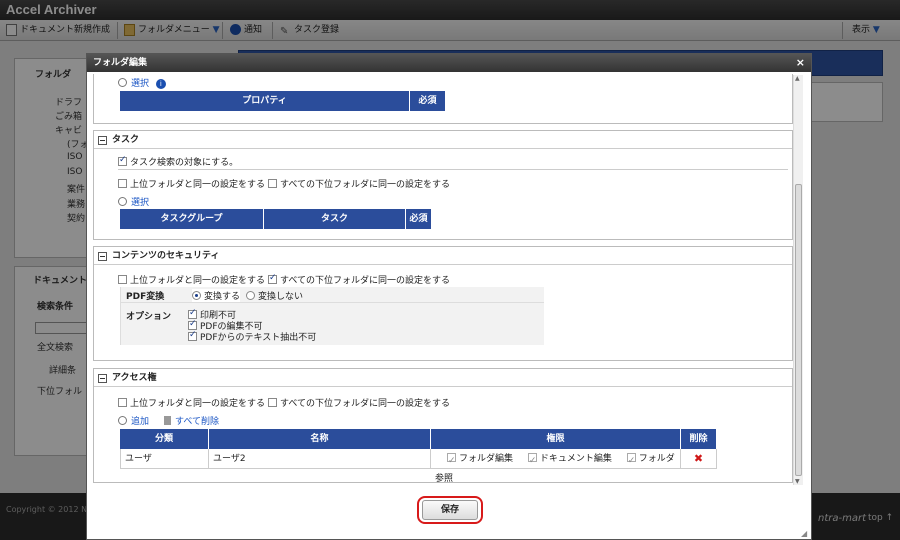 This screenshot has width=900, height=540. What do you see at coordinates (164, 459) in the screenshot?
I see `row-type: ユーザ` at bounding box center [164, 459].